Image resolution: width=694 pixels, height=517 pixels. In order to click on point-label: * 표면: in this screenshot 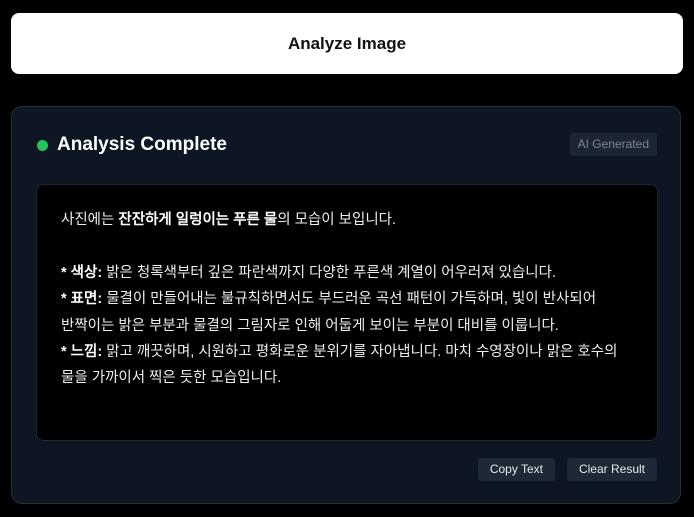, I will do `click(82, 299)`.